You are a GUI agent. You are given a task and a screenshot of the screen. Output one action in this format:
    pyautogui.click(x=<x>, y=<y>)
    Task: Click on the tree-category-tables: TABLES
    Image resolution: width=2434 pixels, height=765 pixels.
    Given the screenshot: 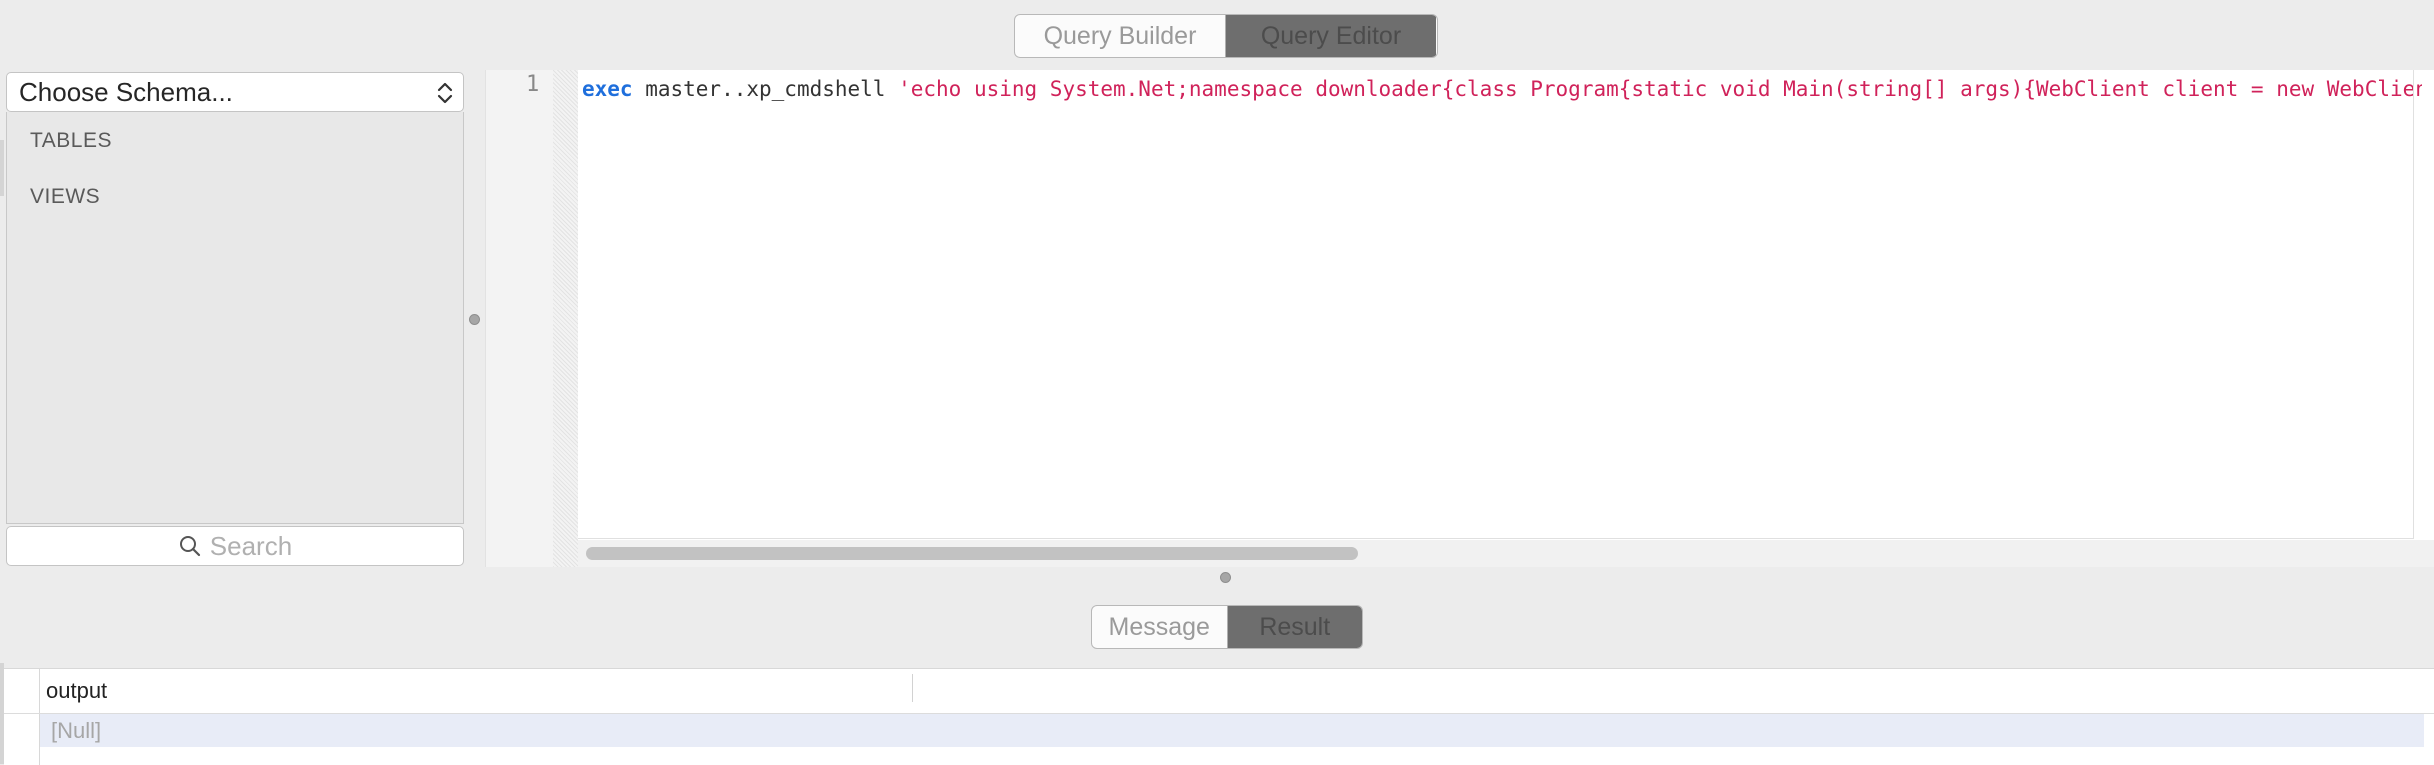 What is the action you would take?
    pyautogui.click(x=71, y=141)
    